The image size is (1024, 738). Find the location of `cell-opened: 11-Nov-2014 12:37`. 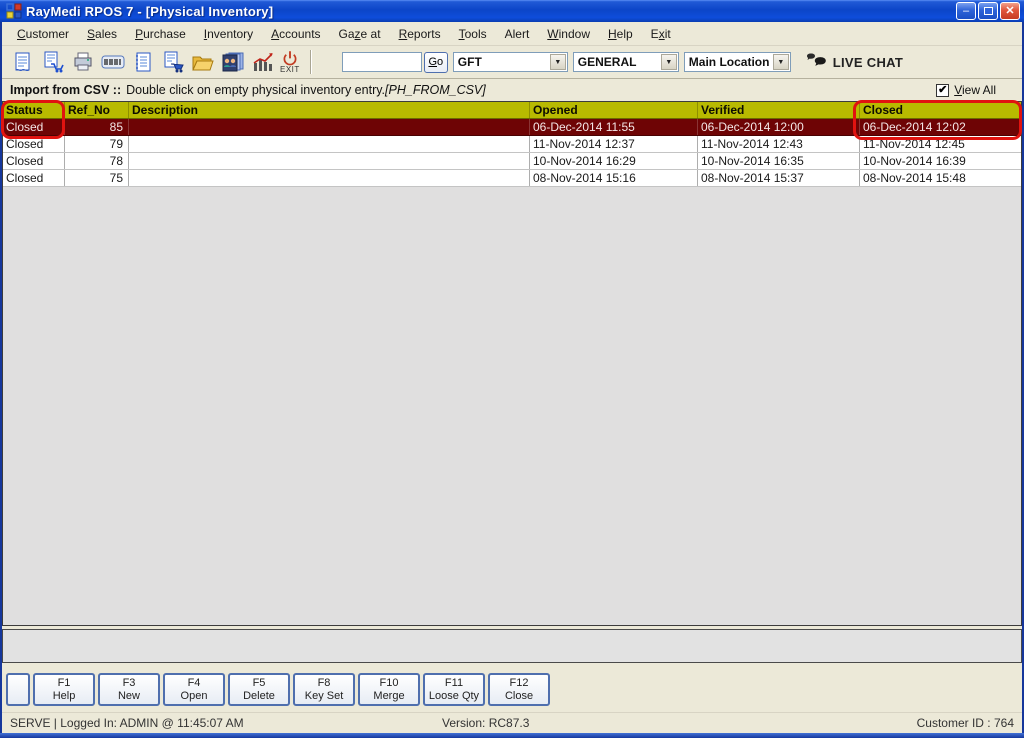

cell-opened: 11-Nov-2014 12:37 is located at coordinates (614, 144).